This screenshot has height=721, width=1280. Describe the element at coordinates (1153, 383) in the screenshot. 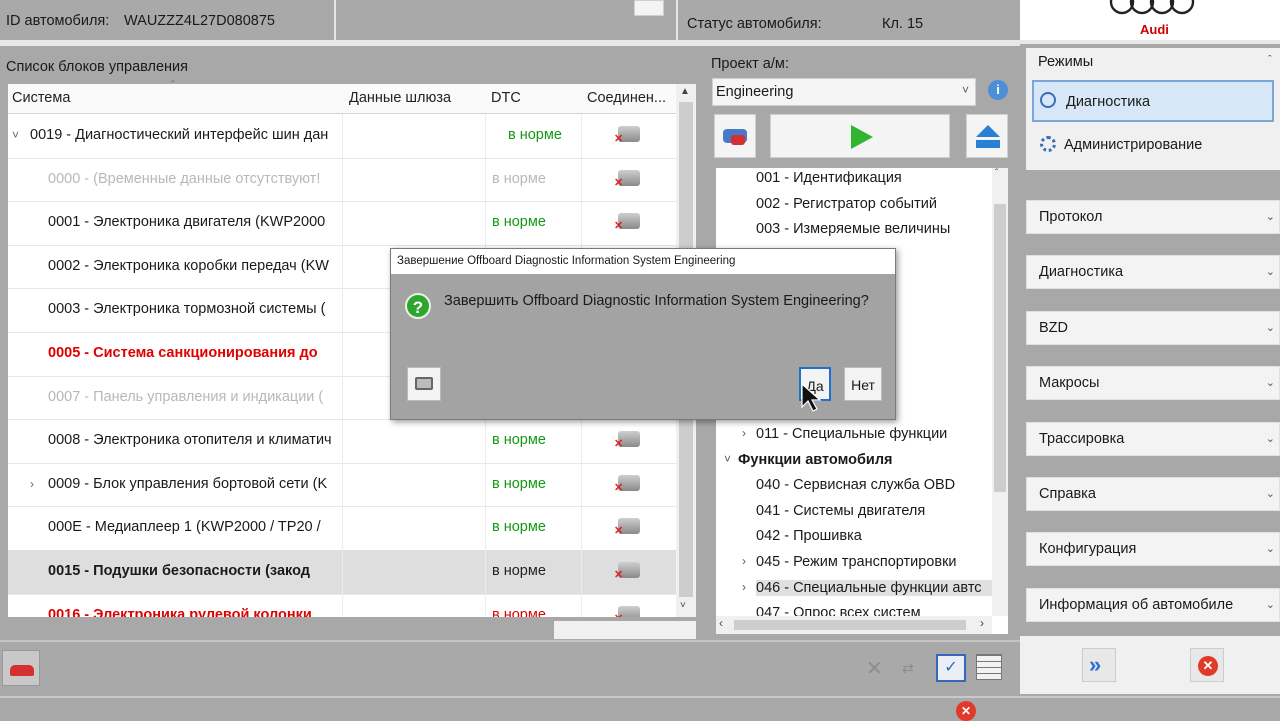

I see `section-4: Макросы ⌄` at that location.